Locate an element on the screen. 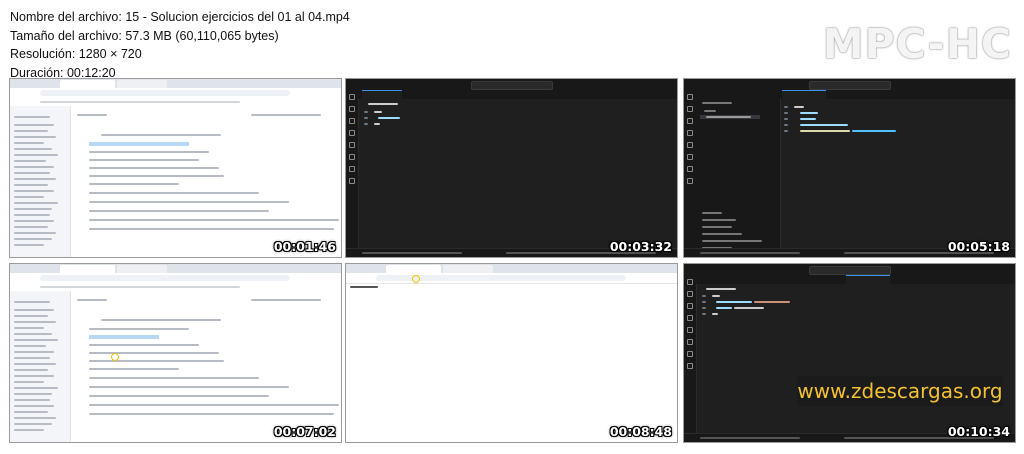 The width and height of the screenshot is (1024, 454). thumbnail-3: 00:05:18 is located at coordinates (849, 168).